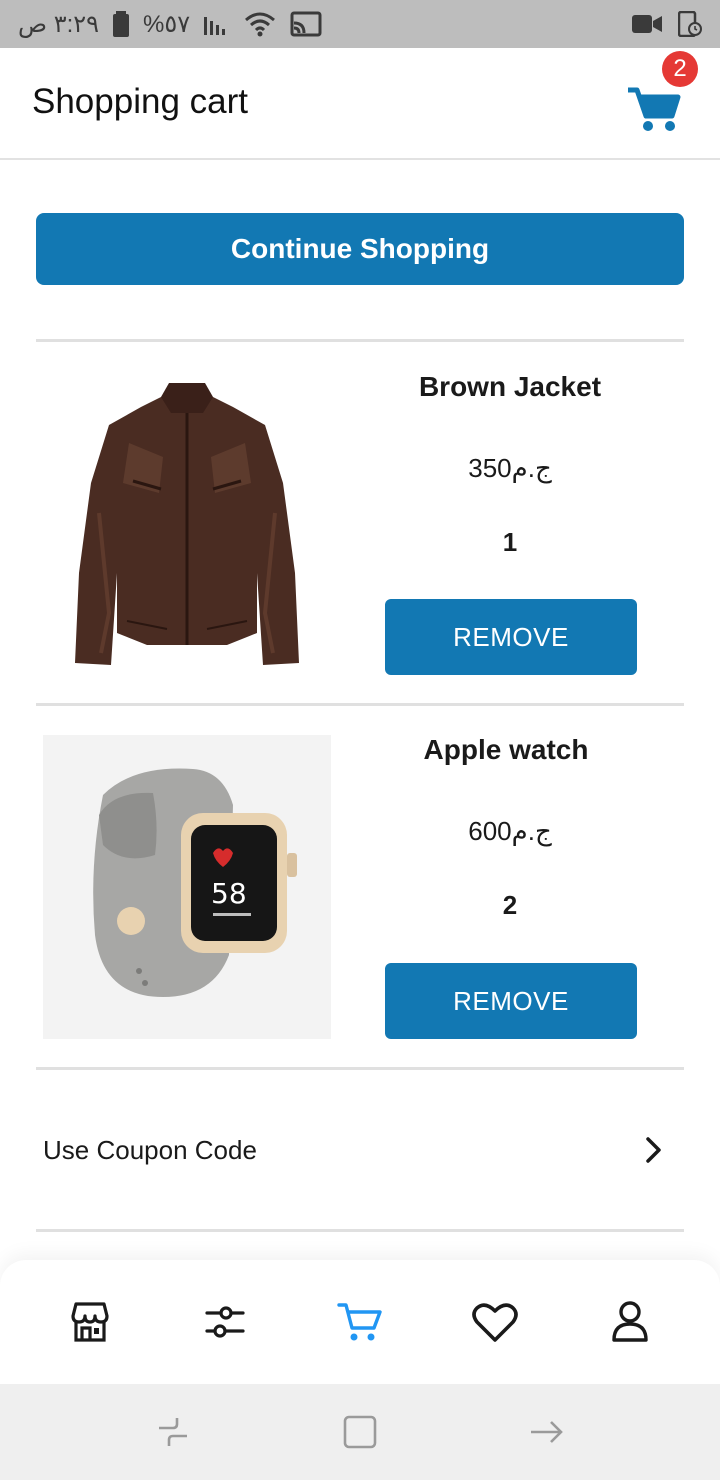 This screenshot has height=1480, width=720. Describe the element at coordinates (150, 1150) in the screenshot. I see `coupon-code-label: Use Coupon Code` at that location.